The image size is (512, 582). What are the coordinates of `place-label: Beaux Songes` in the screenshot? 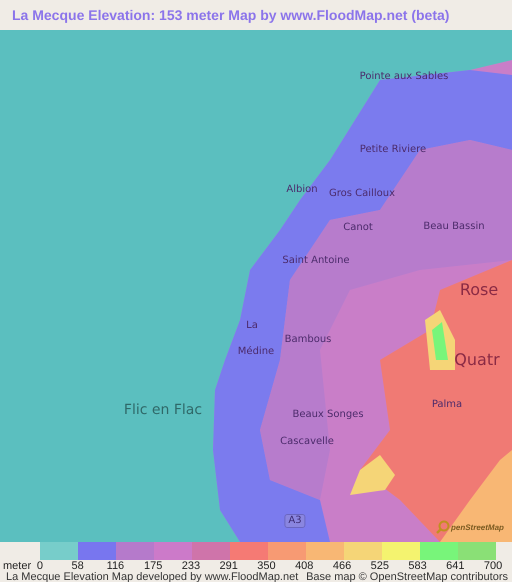 It's located at (328, 415).